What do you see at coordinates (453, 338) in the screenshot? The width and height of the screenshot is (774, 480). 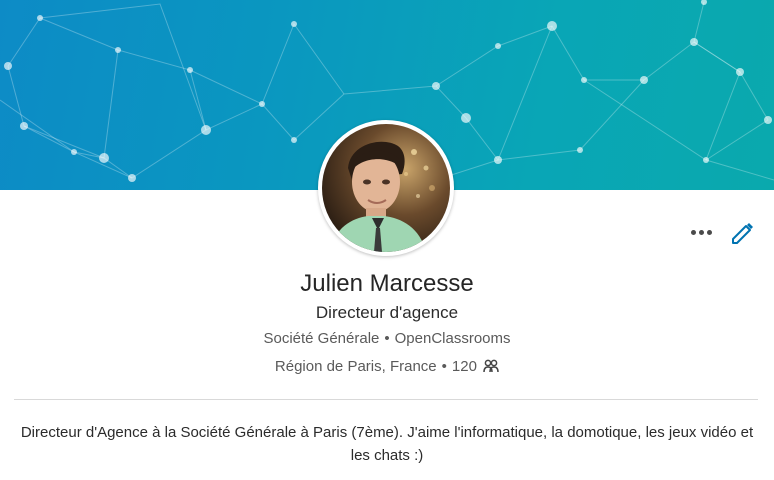 I see `company-link: OpenClassrooms` at bounding box center [453, 338].